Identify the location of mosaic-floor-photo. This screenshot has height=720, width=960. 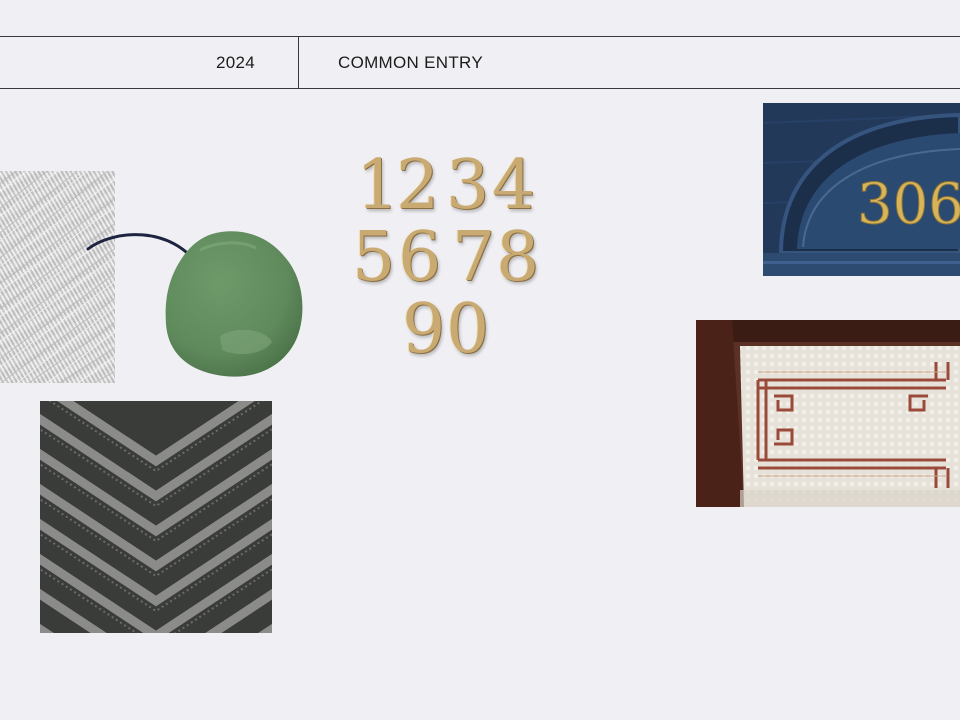
(828, 413).